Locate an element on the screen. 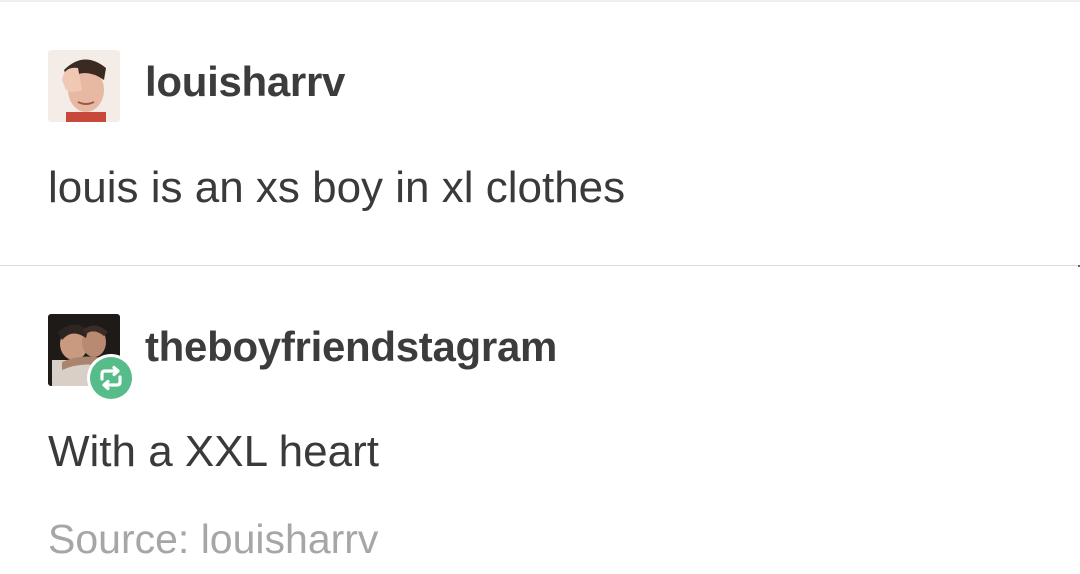 Image resolution: width=1080 pixels, height=574 pixels. post-username: theboyfriendstagram is located at coordinates (351, 347).